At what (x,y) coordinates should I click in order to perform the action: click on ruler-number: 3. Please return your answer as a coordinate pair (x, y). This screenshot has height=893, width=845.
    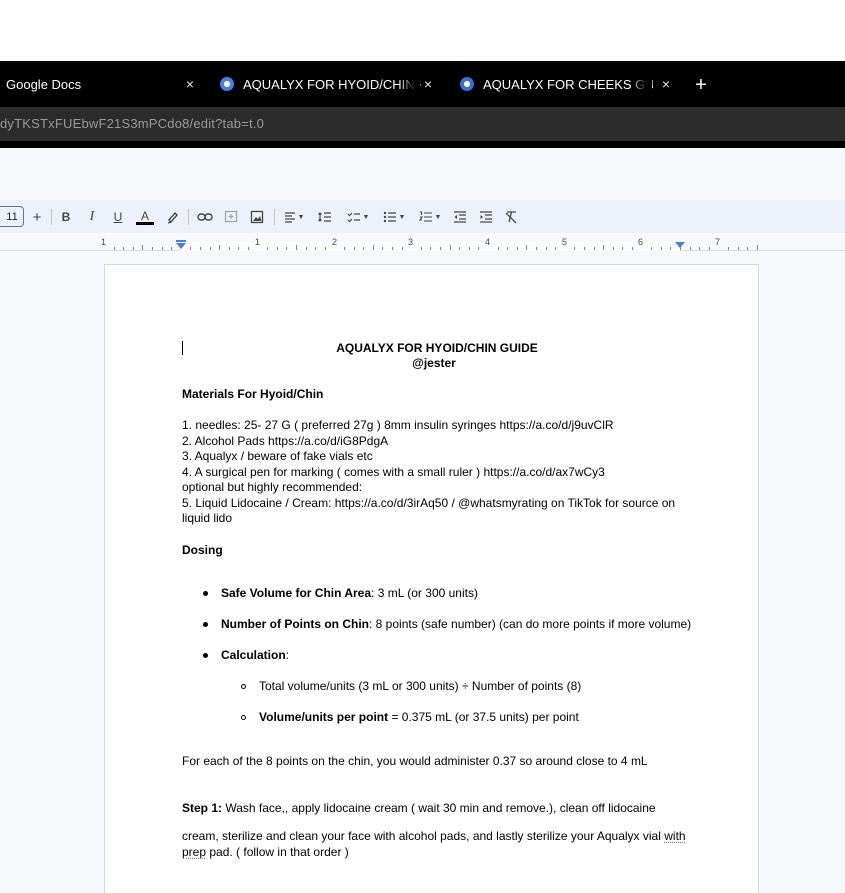
    Looking at the image, I should click on (411, 242).